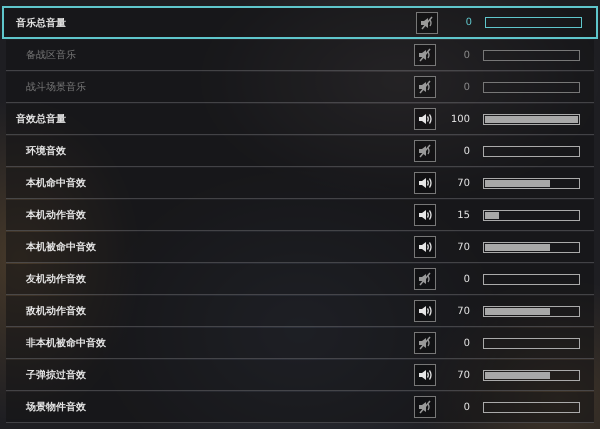  What do you see at coordinates (300, 407) in the screenshot?
I see `setting-row: 场景物件音效 0` at bounding box center [300, 407].